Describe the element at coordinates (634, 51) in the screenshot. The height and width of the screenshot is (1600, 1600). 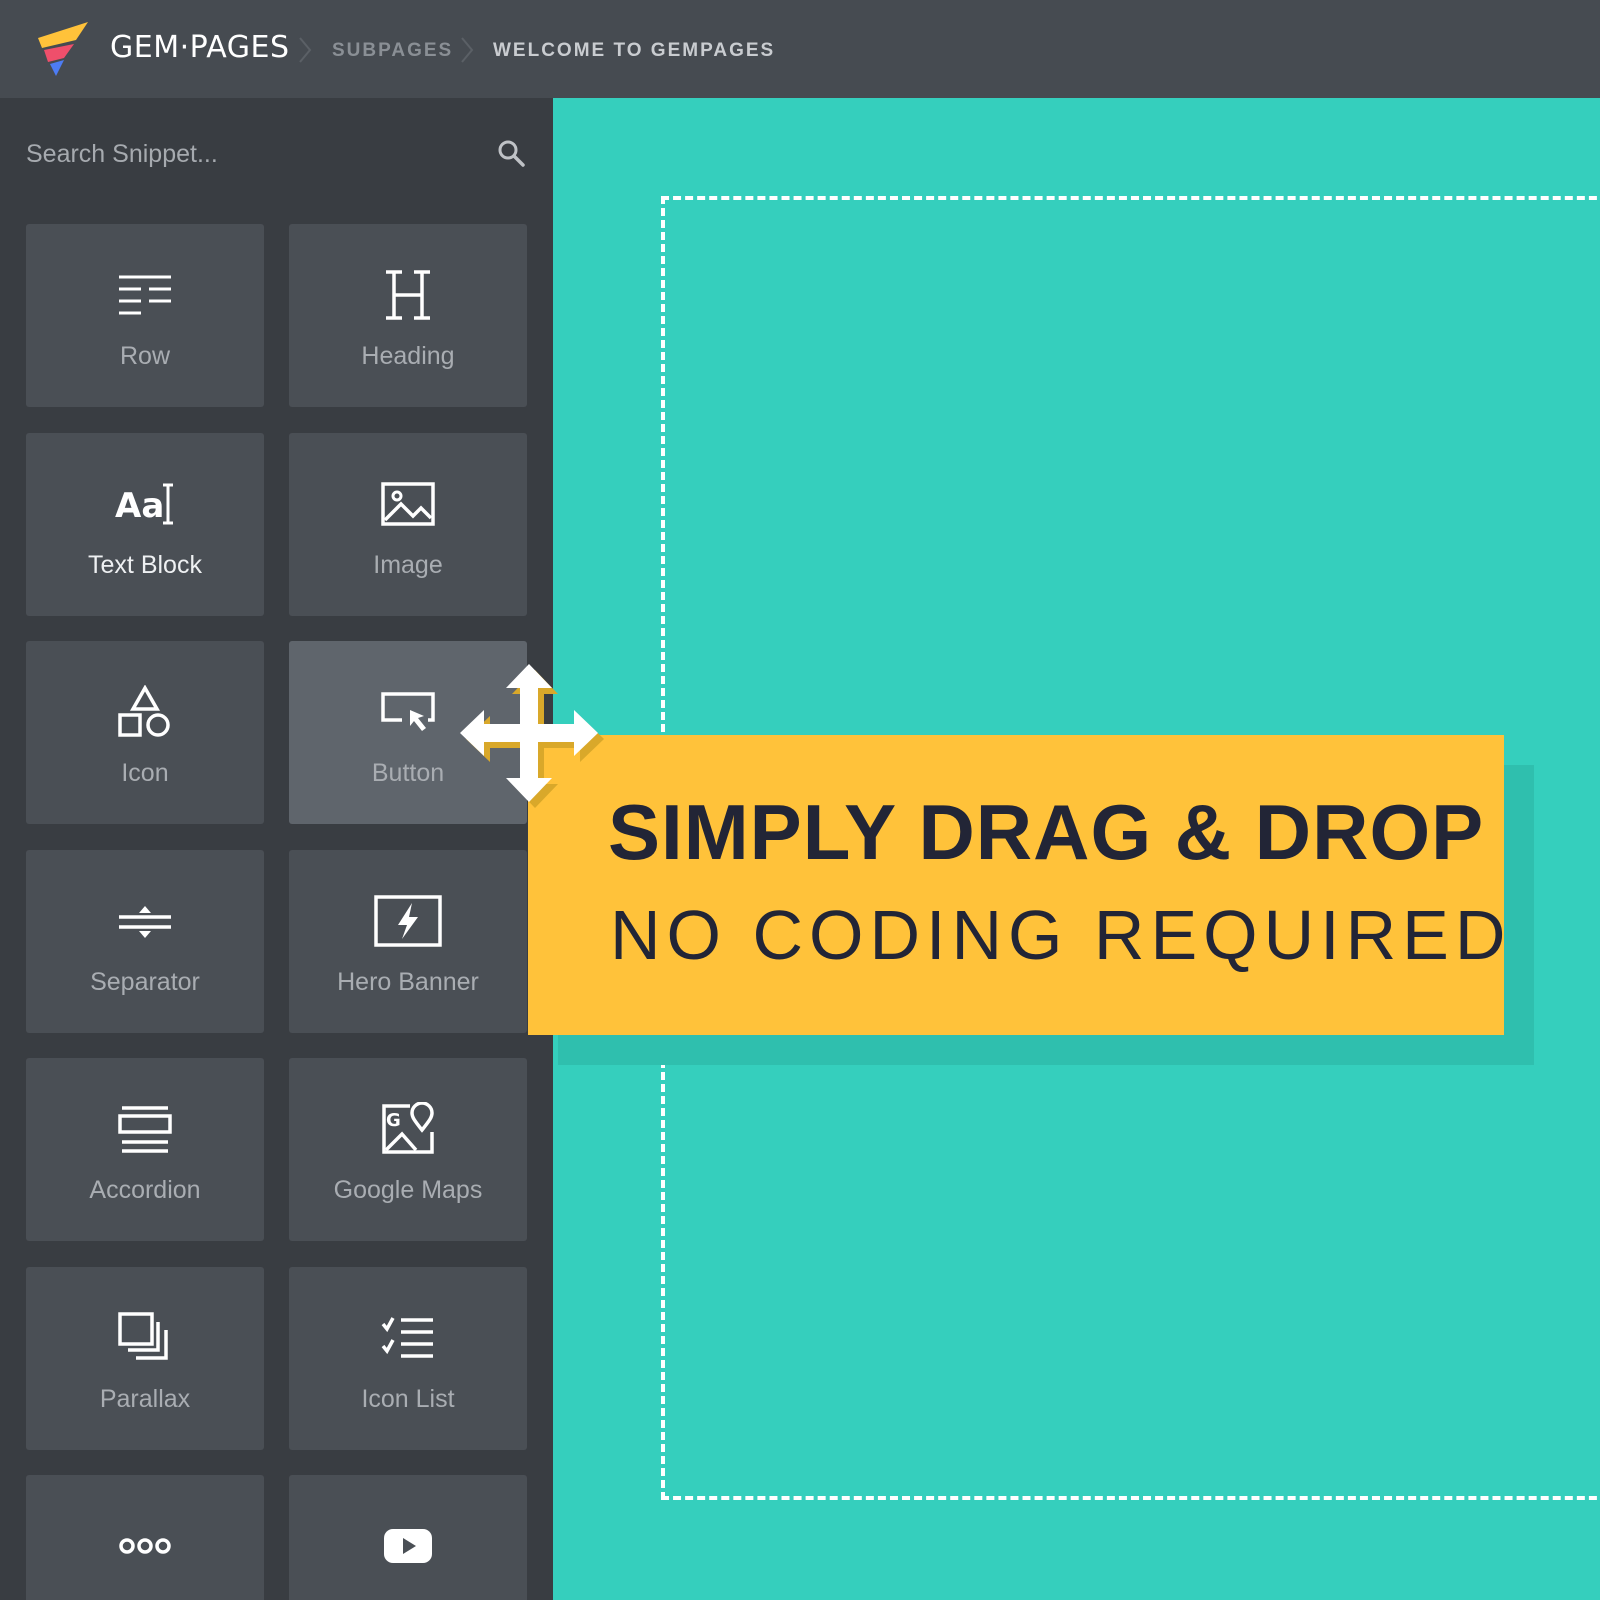
I see `breadcrumb-current-page: WELCOME TO GEMPAGES` at that location.